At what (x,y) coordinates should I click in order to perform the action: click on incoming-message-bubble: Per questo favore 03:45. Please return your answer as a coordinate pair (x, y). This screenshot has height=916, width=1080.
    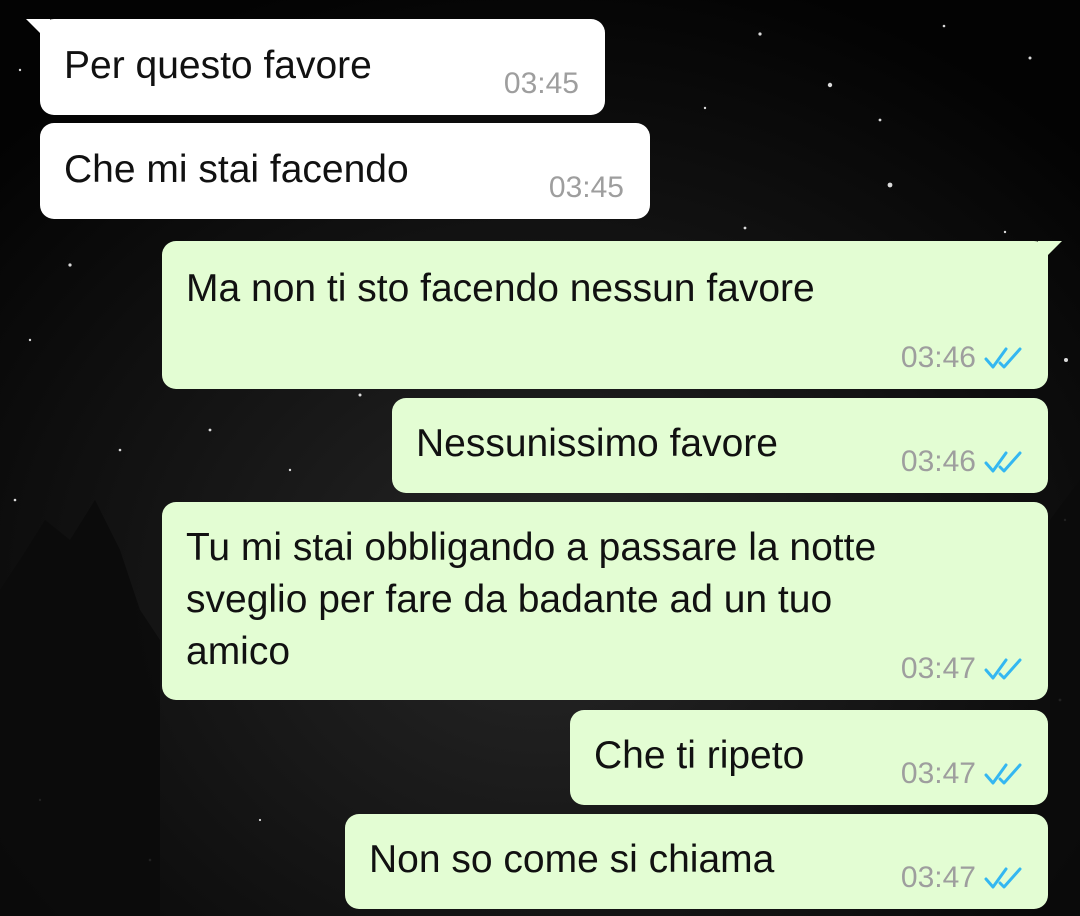
    Looking at the image, I should click on (315, 67).